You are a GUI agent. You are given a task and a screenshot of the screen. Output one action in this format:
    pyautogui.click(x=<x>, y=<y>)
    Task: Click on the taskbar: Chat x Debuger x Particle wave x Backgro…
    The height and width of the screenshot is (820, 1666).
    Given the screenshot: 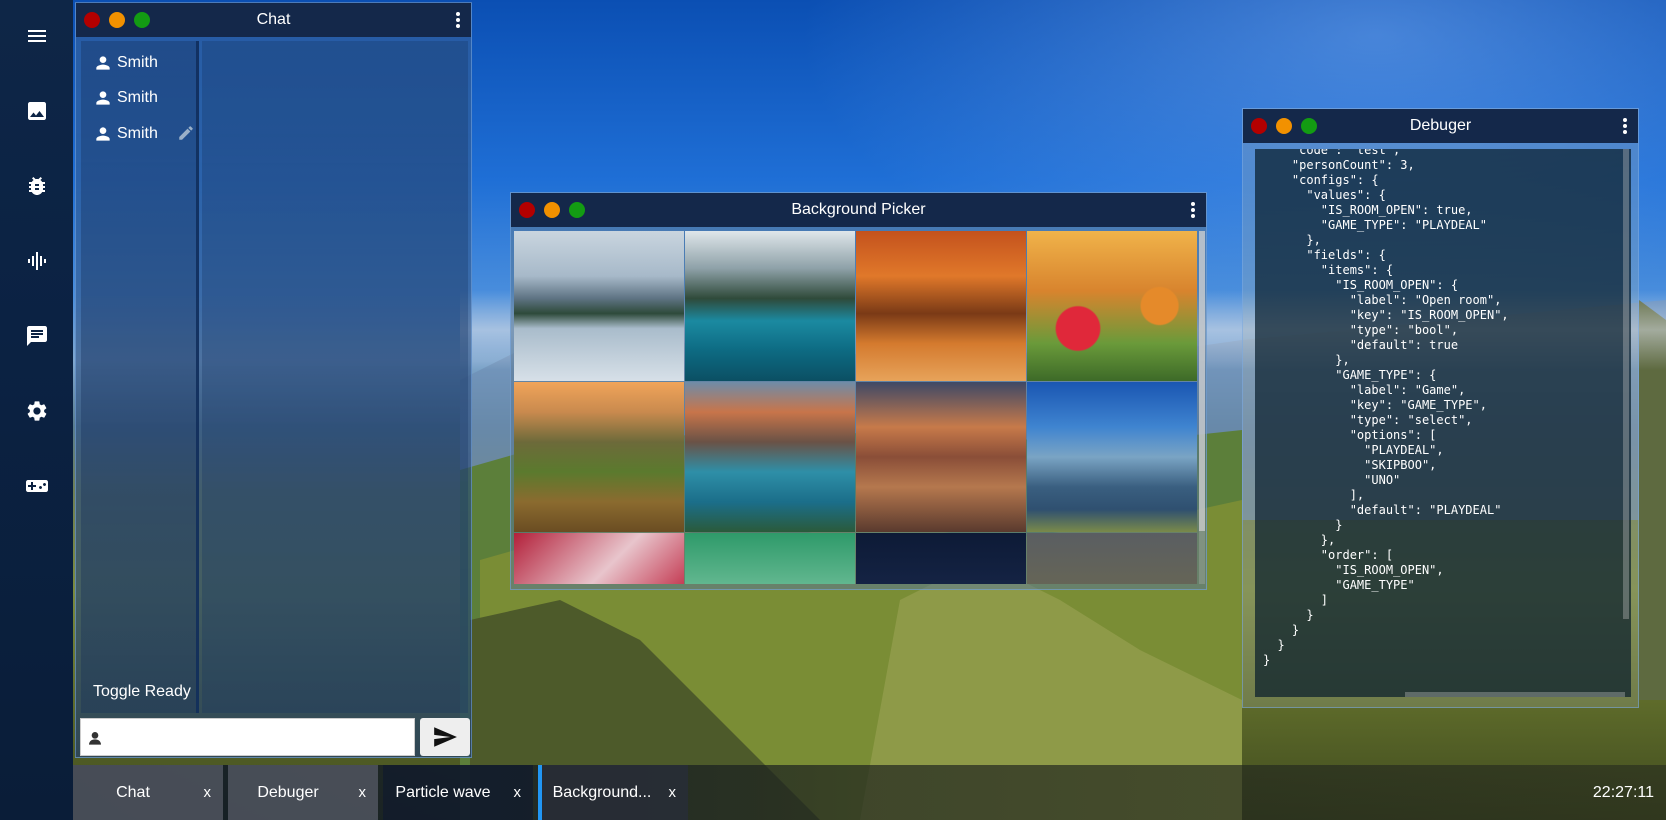 What is the action you would take?
    pyautogui.click(x=869, y=792)
    